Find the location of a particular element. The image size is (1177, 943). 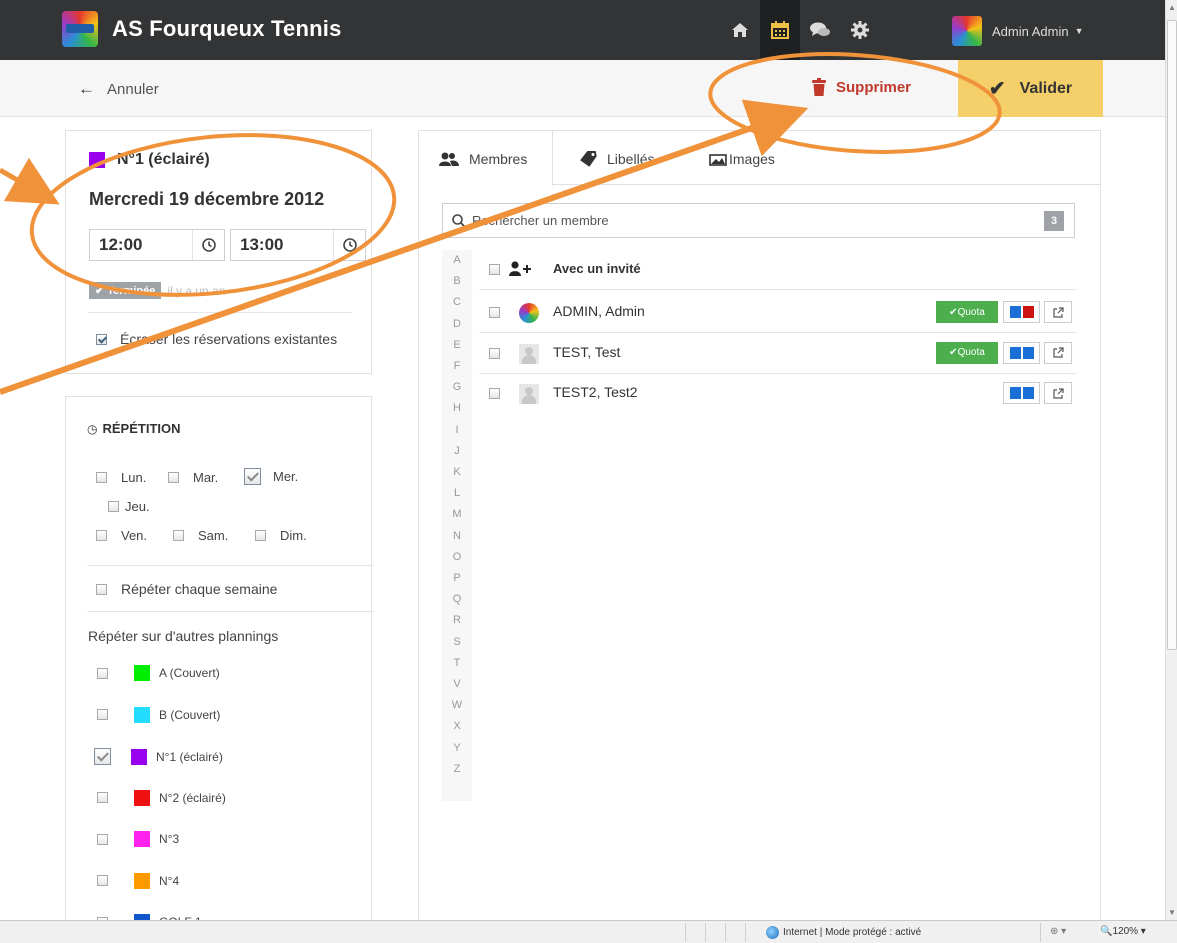

security-zone: Internet | Mode protégé : activé is located at coordinates (843, 932).